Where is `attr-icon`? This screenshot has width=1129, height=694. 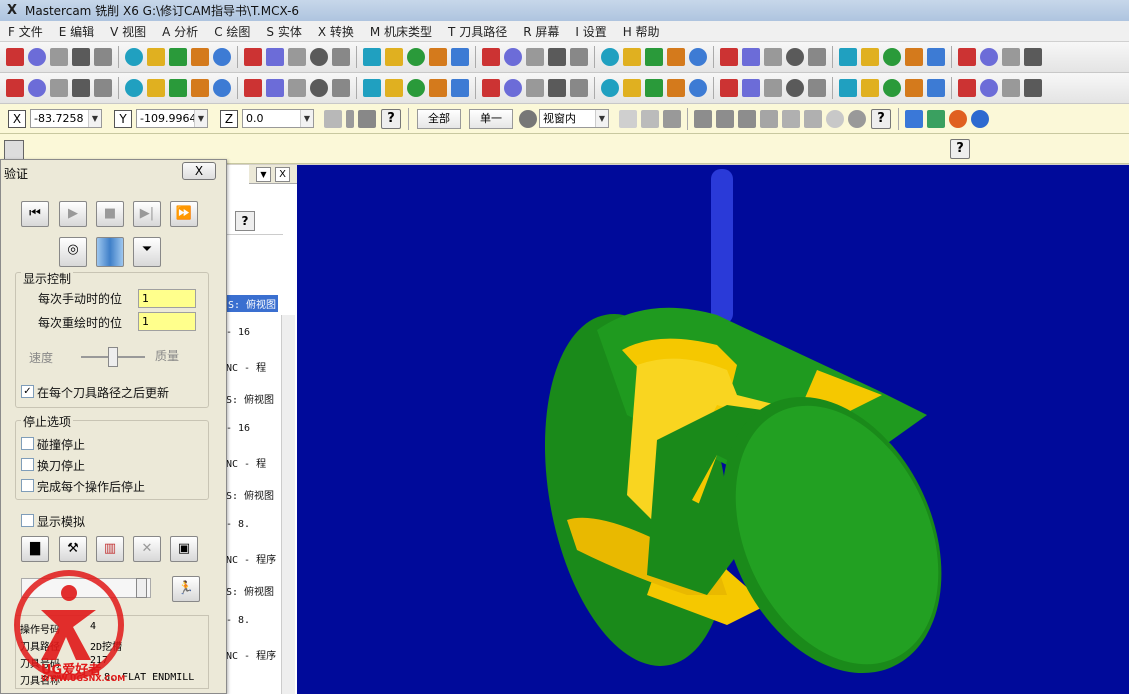 attr-icon is located at coordinates (513, 88).